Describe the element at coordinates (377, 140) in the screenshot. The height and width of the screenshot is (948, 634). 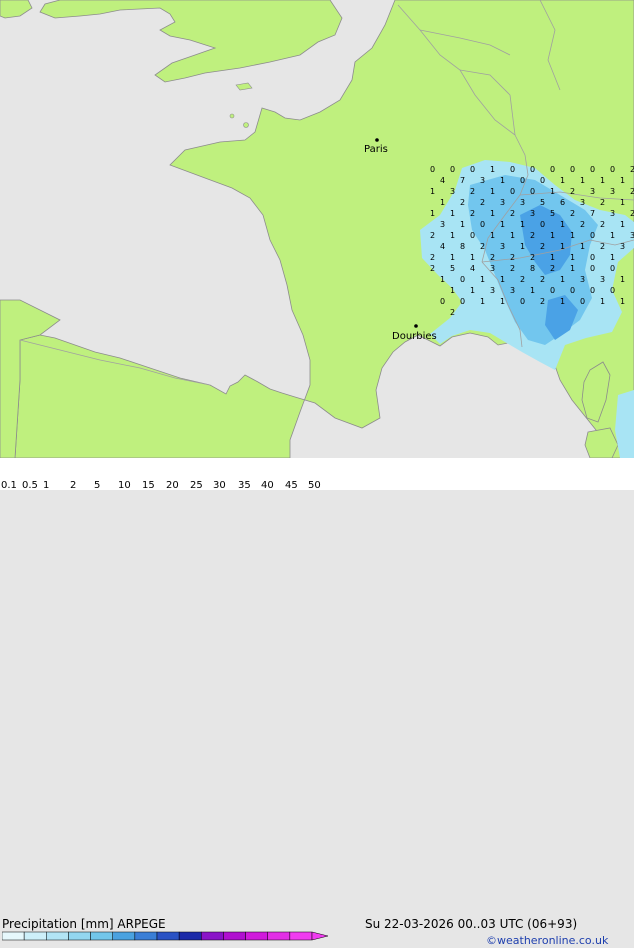
I see `city-dot-paris` at that location.